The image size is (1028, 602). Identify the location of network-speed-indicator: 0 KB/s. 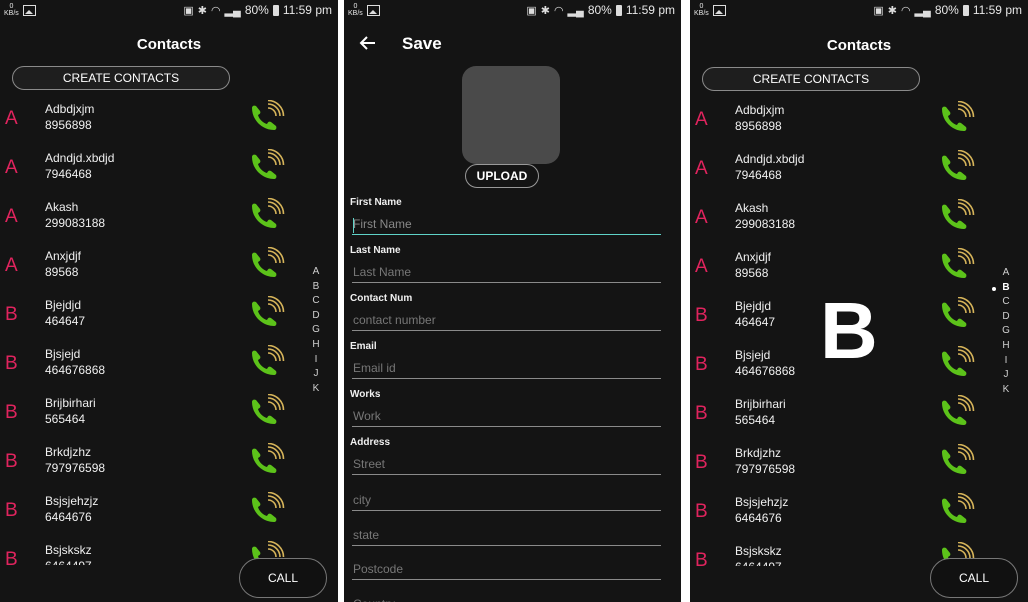
(11, 10).